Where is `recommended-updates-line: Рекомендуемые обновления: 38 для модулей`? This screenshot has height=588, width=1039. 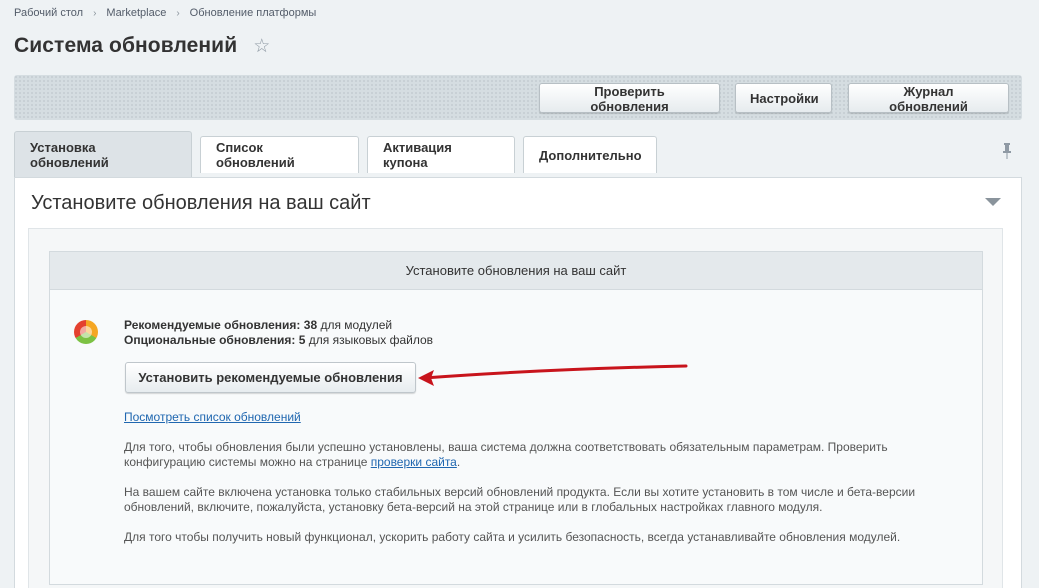 recommended-updates-line: Рекомендуемые обновления: 38 для модулей is located at coordinates (278, 325).